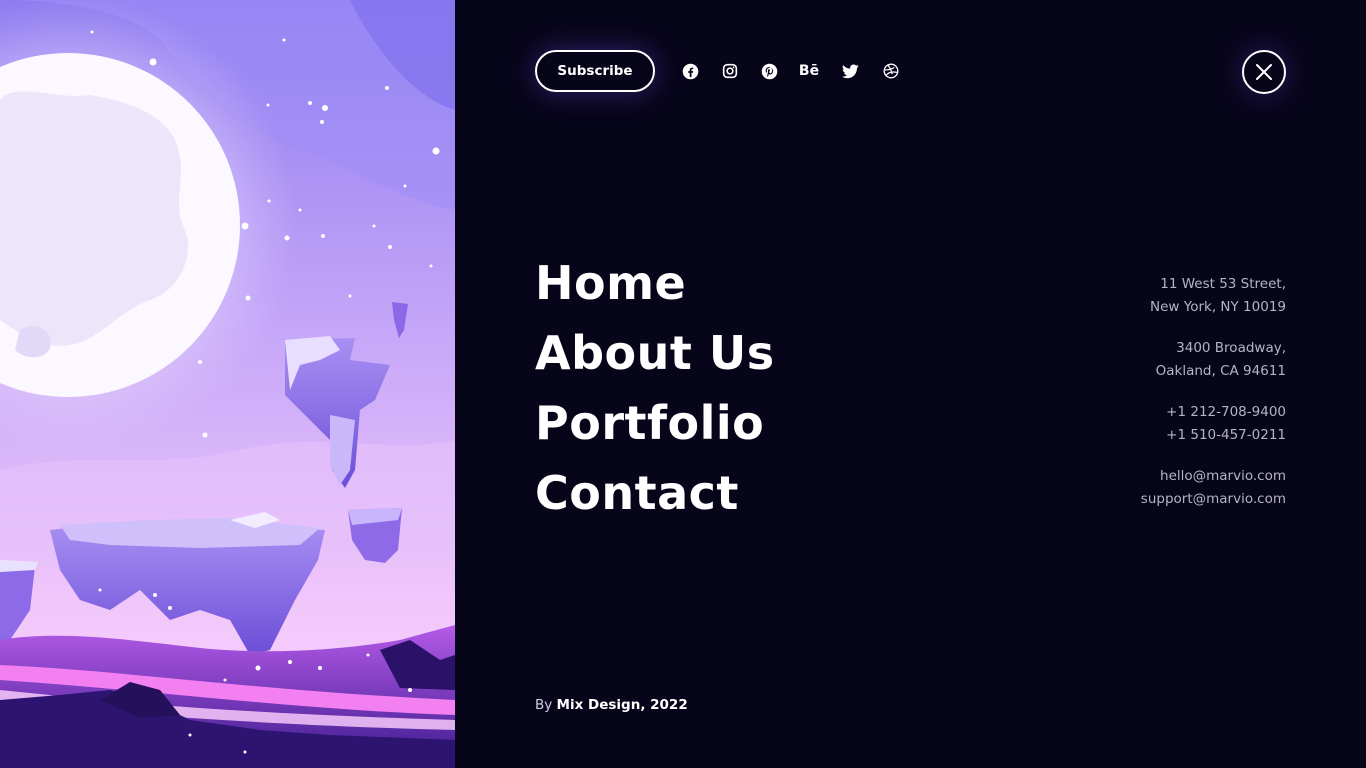 This screenshot has width=1366, height=768. I want to click on subscribe-button: Subscribe, so click(595, 71).